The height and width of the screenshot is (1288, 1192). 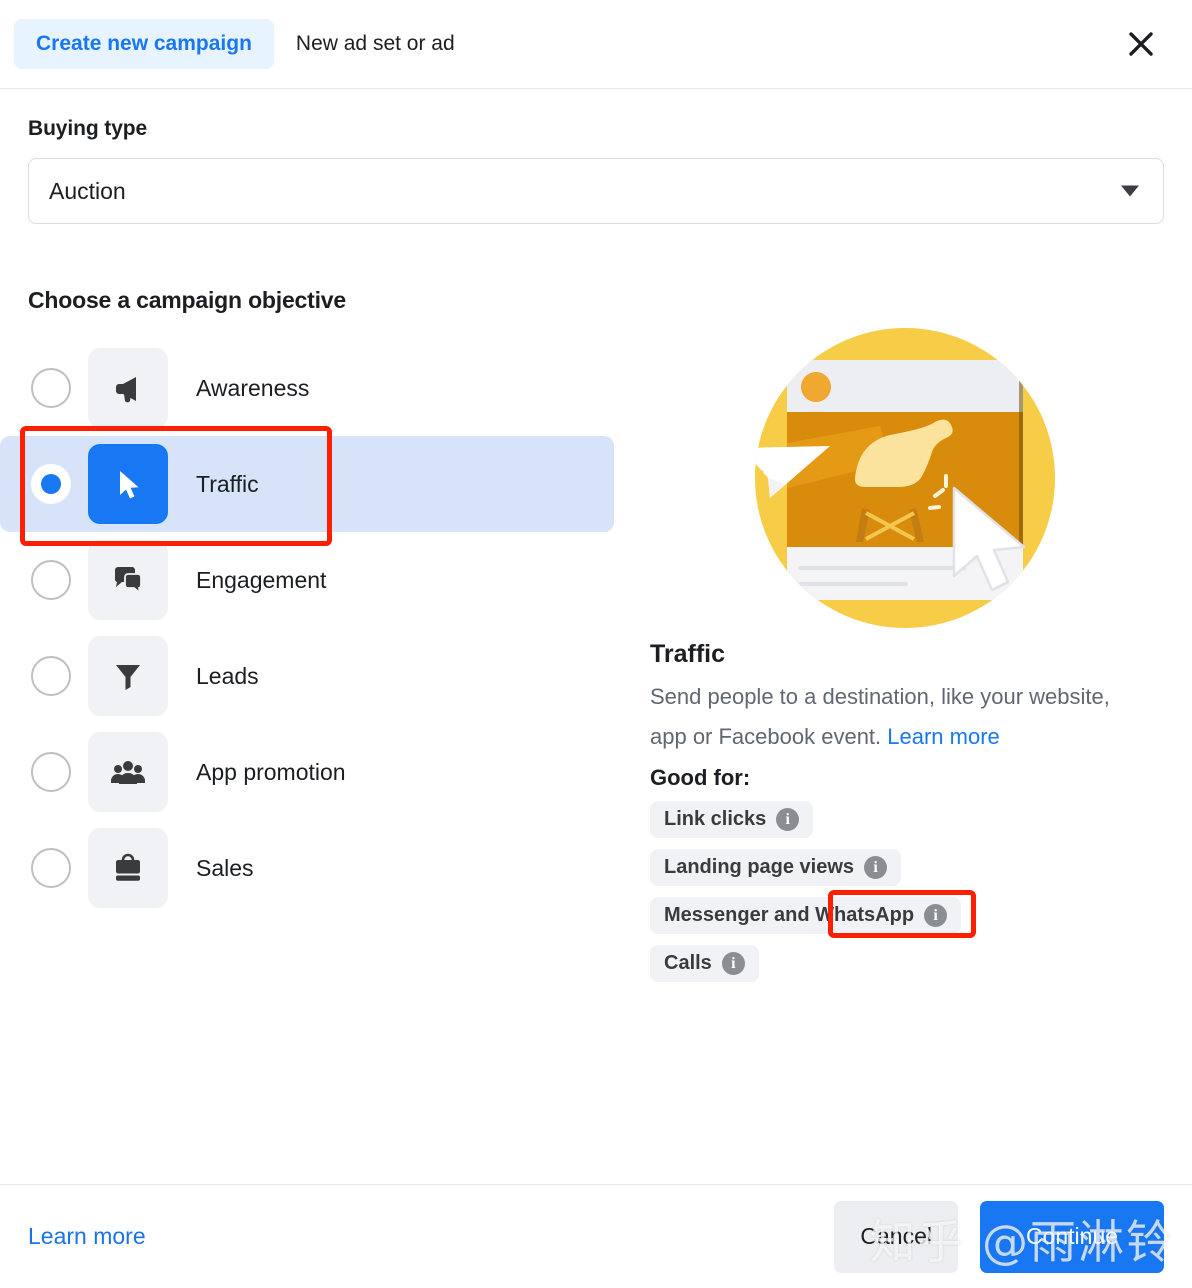 I want to click on close-button, so click(x=1141, y=44).